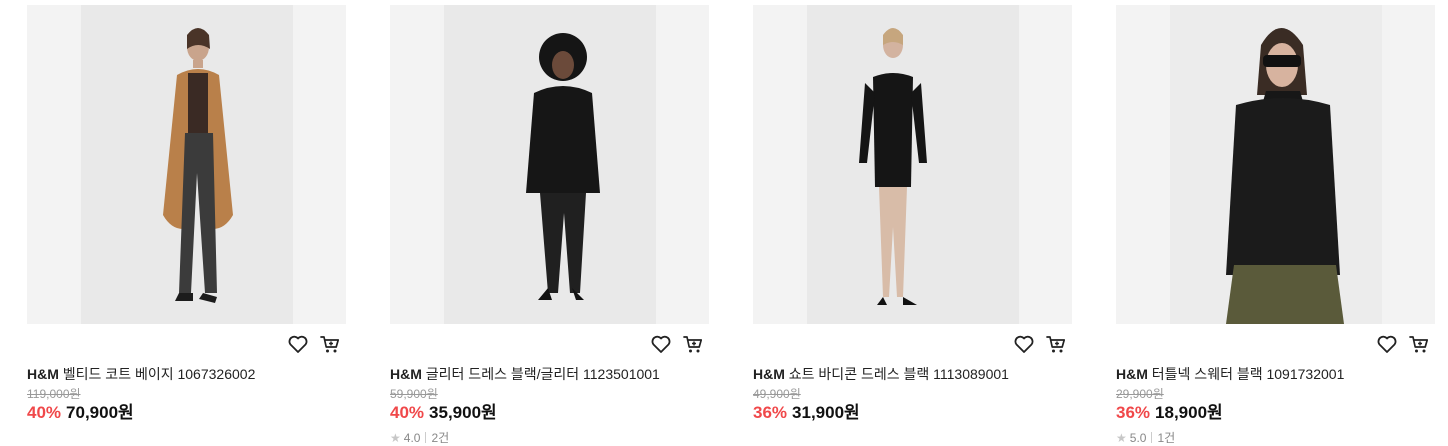 This screenshot has width=1448, height=446. I want to click on price-line: 36% 31,900원, so click(912, 413).